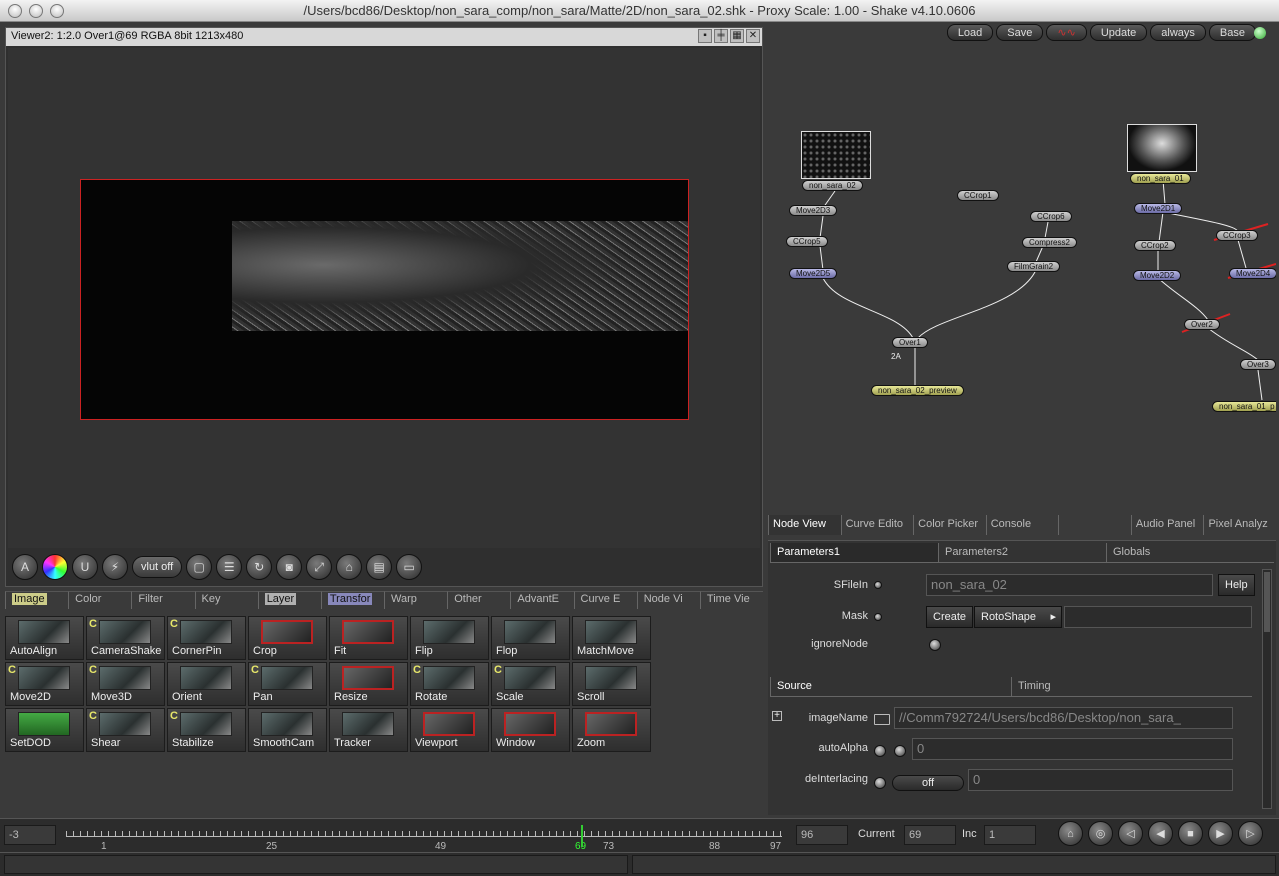 The width and height of the screenshot is (1279, 876). Describe the element at coordinates (1130, 833) in the screenshot. I see `keyframe-back-icon: ◁` at that location.